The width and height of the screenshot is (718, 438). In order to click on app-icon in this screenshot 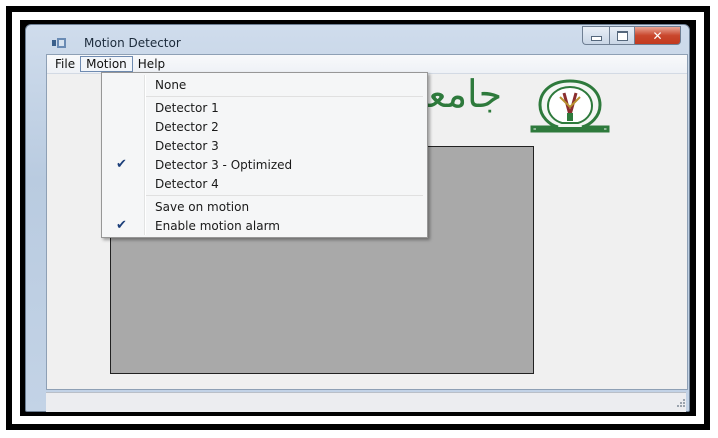, I will do `click(59, 43)`.